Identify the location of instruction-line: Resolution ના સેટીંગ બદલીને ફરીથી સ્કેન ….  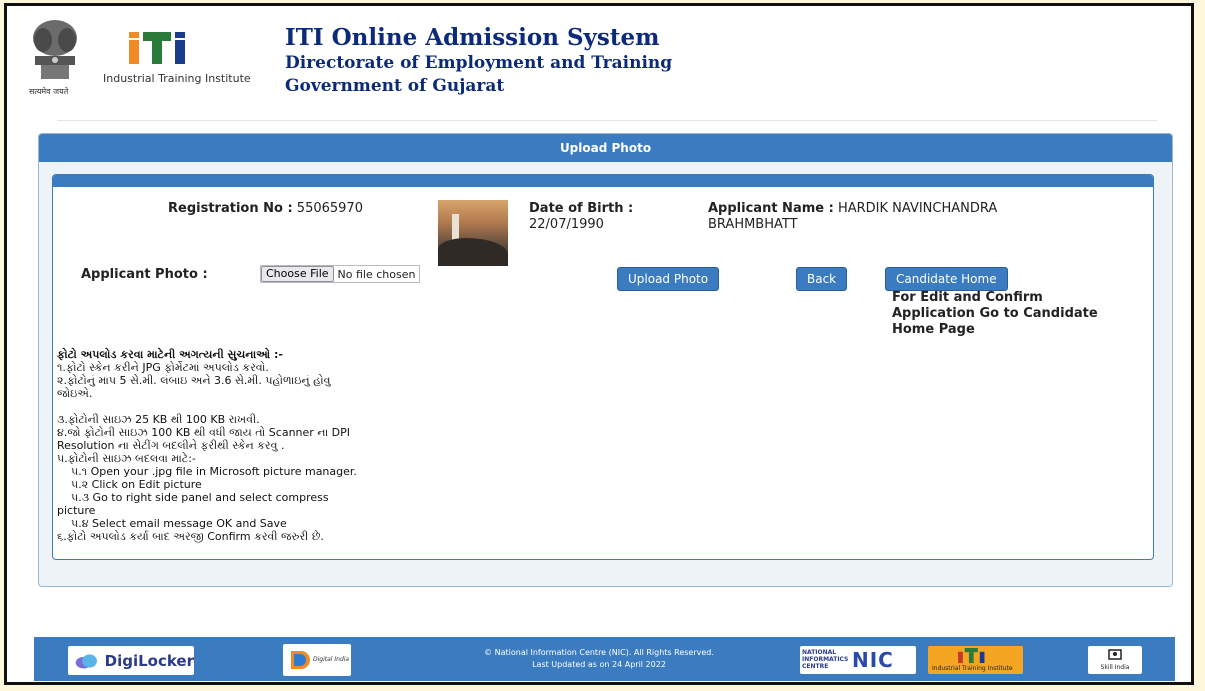
(171, 445).